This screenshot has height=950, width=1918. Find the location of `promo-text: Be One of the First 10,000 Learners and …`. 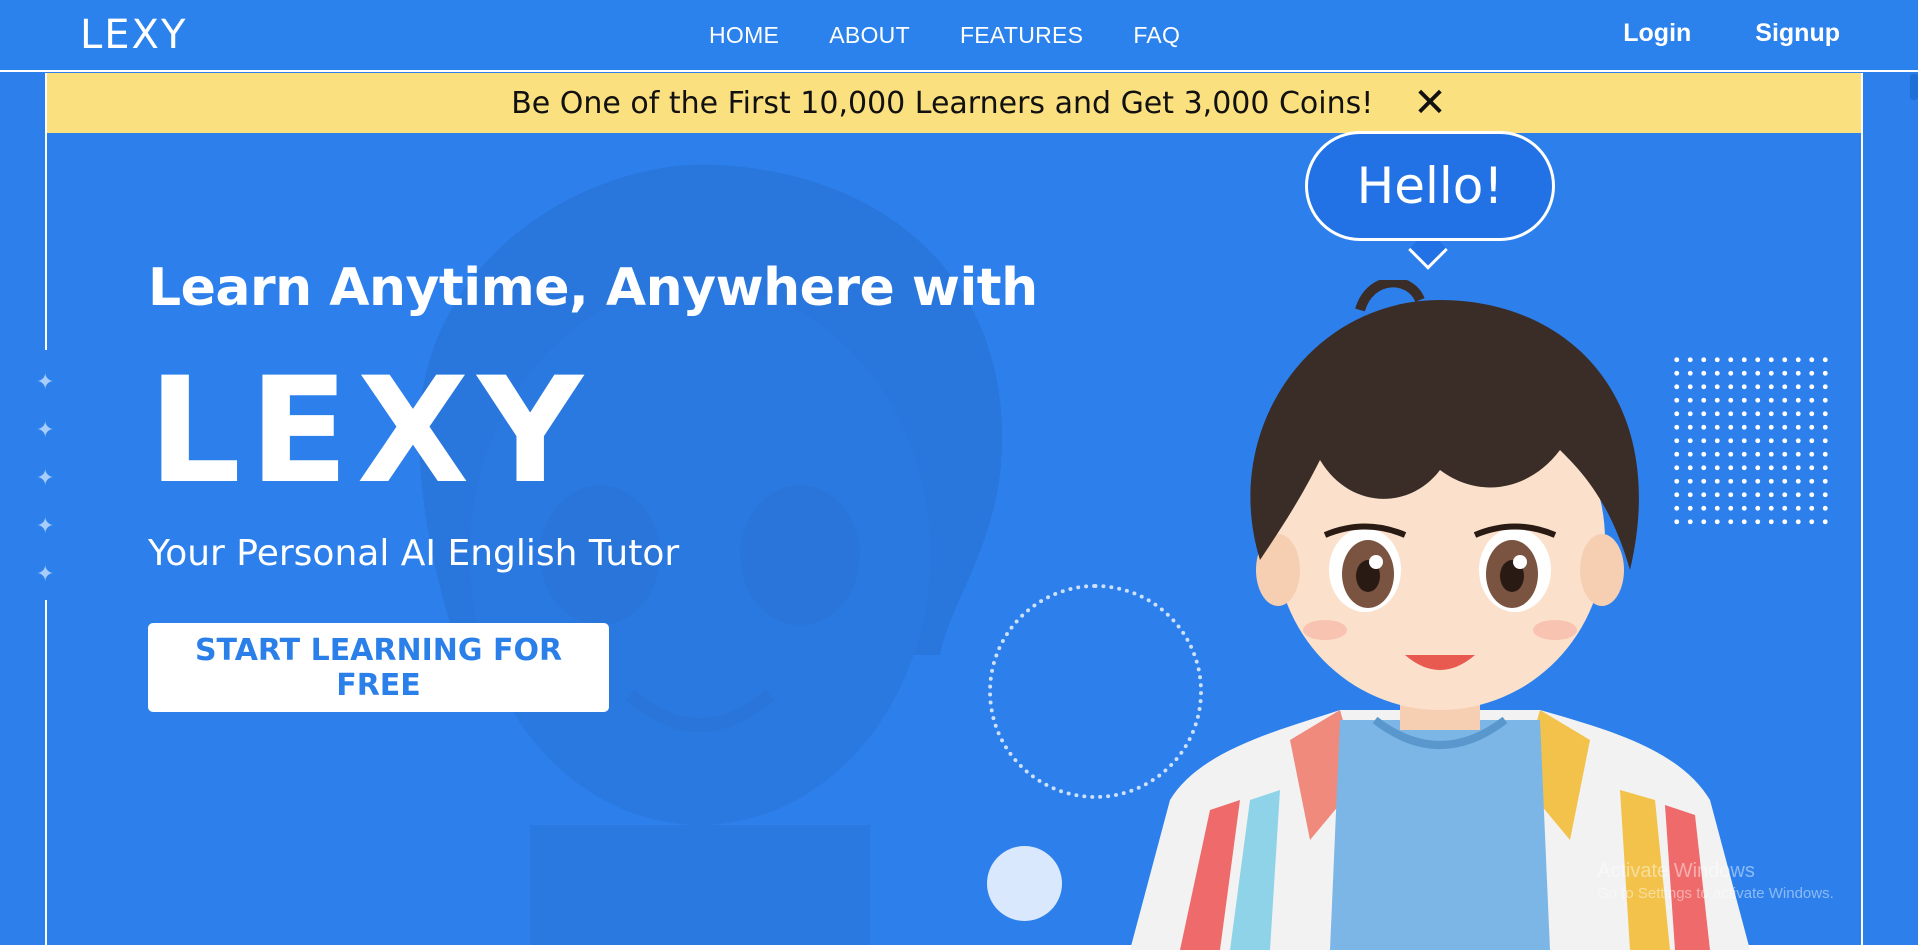

promo-text: Be One of the First 10,000 Learners and … is located at coordinates (942, 103).